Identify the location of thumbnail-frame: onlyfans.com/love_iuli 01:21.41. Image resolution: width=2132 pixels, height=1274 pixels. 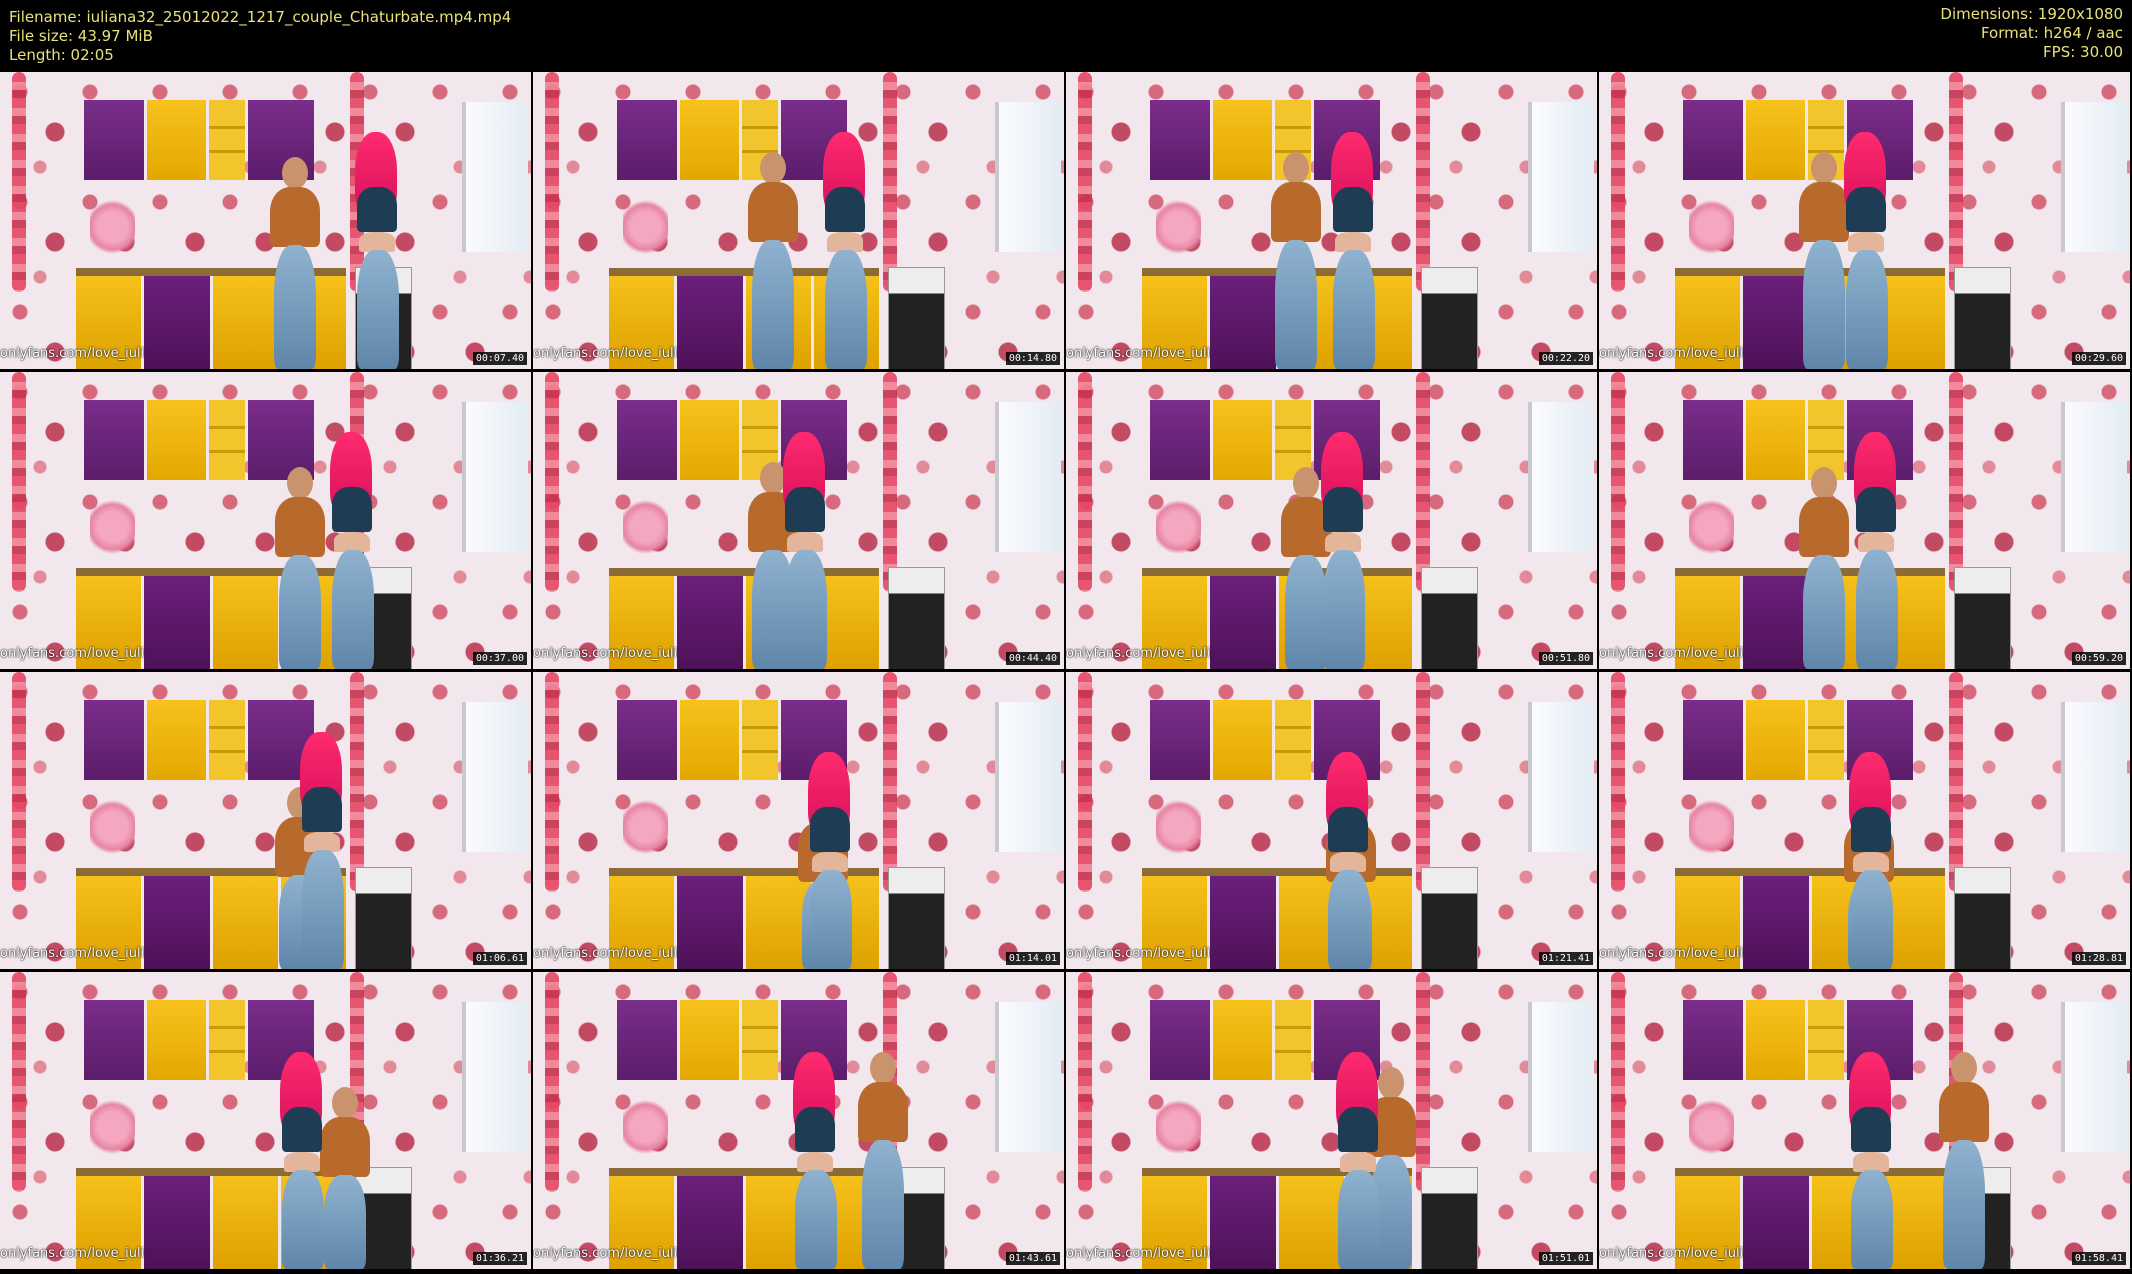
(1331, 820).